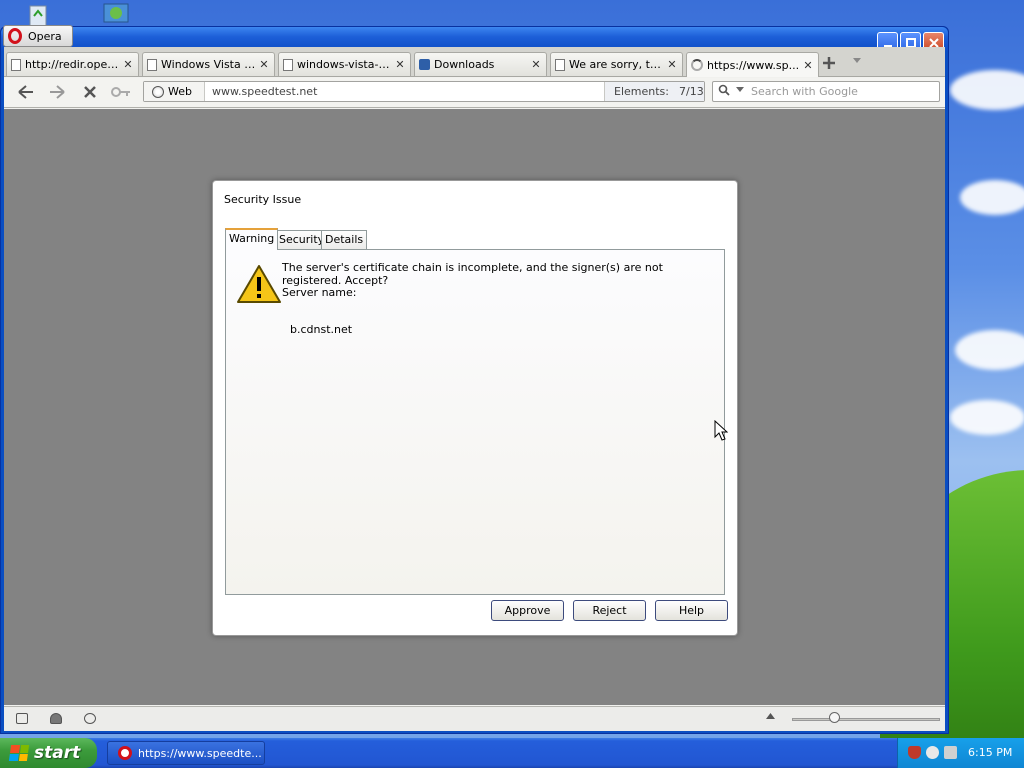 The width and height of the screenshot is (1024, 768). I want to click on search-field: Search with Google, so click(826, 91).